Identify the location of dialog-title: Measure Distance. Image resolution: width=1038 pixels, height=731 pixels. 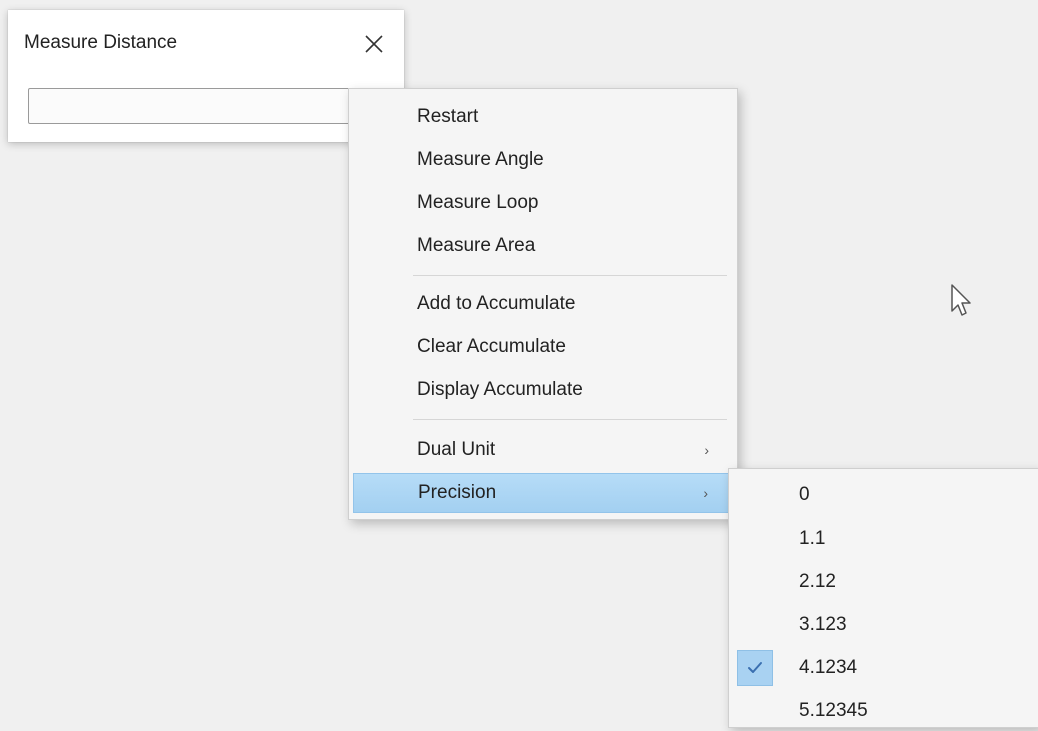
(101, 42).